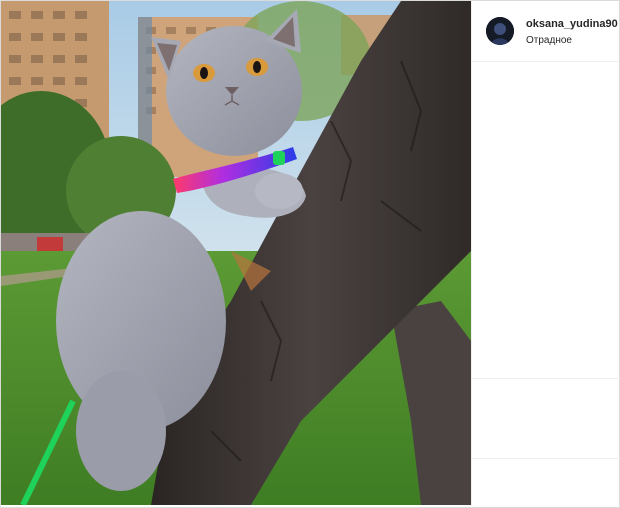  Describe the element at coordinates (549, 40) in the screenshot. I see `location-link: Отрадное` at that location.